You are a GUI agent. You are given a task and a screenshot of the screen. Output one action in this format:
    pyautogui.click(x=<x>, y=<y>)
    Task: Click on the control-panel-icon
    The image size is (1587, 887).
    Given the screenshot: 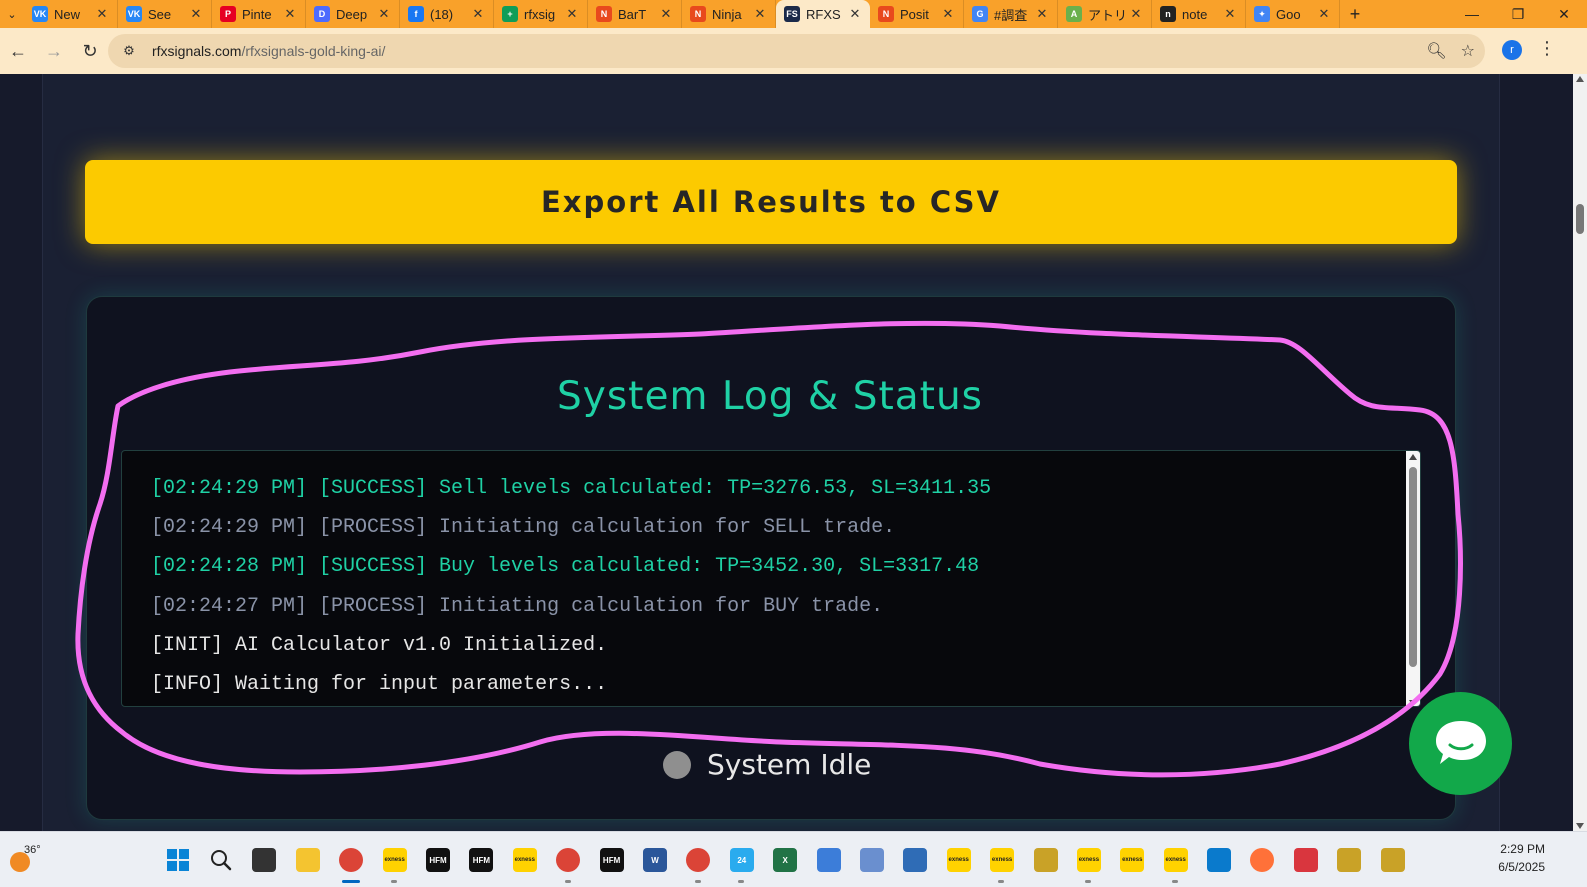 What is the action you would take?
    pyautogui.click(x=871, y=860)
    